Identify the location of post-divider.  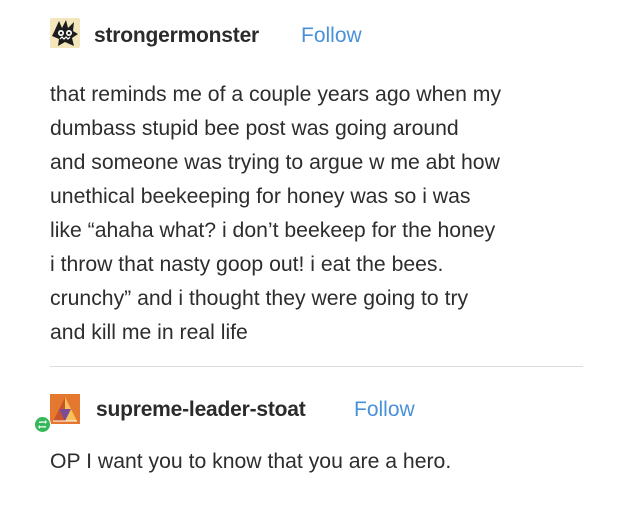
(316, 366).